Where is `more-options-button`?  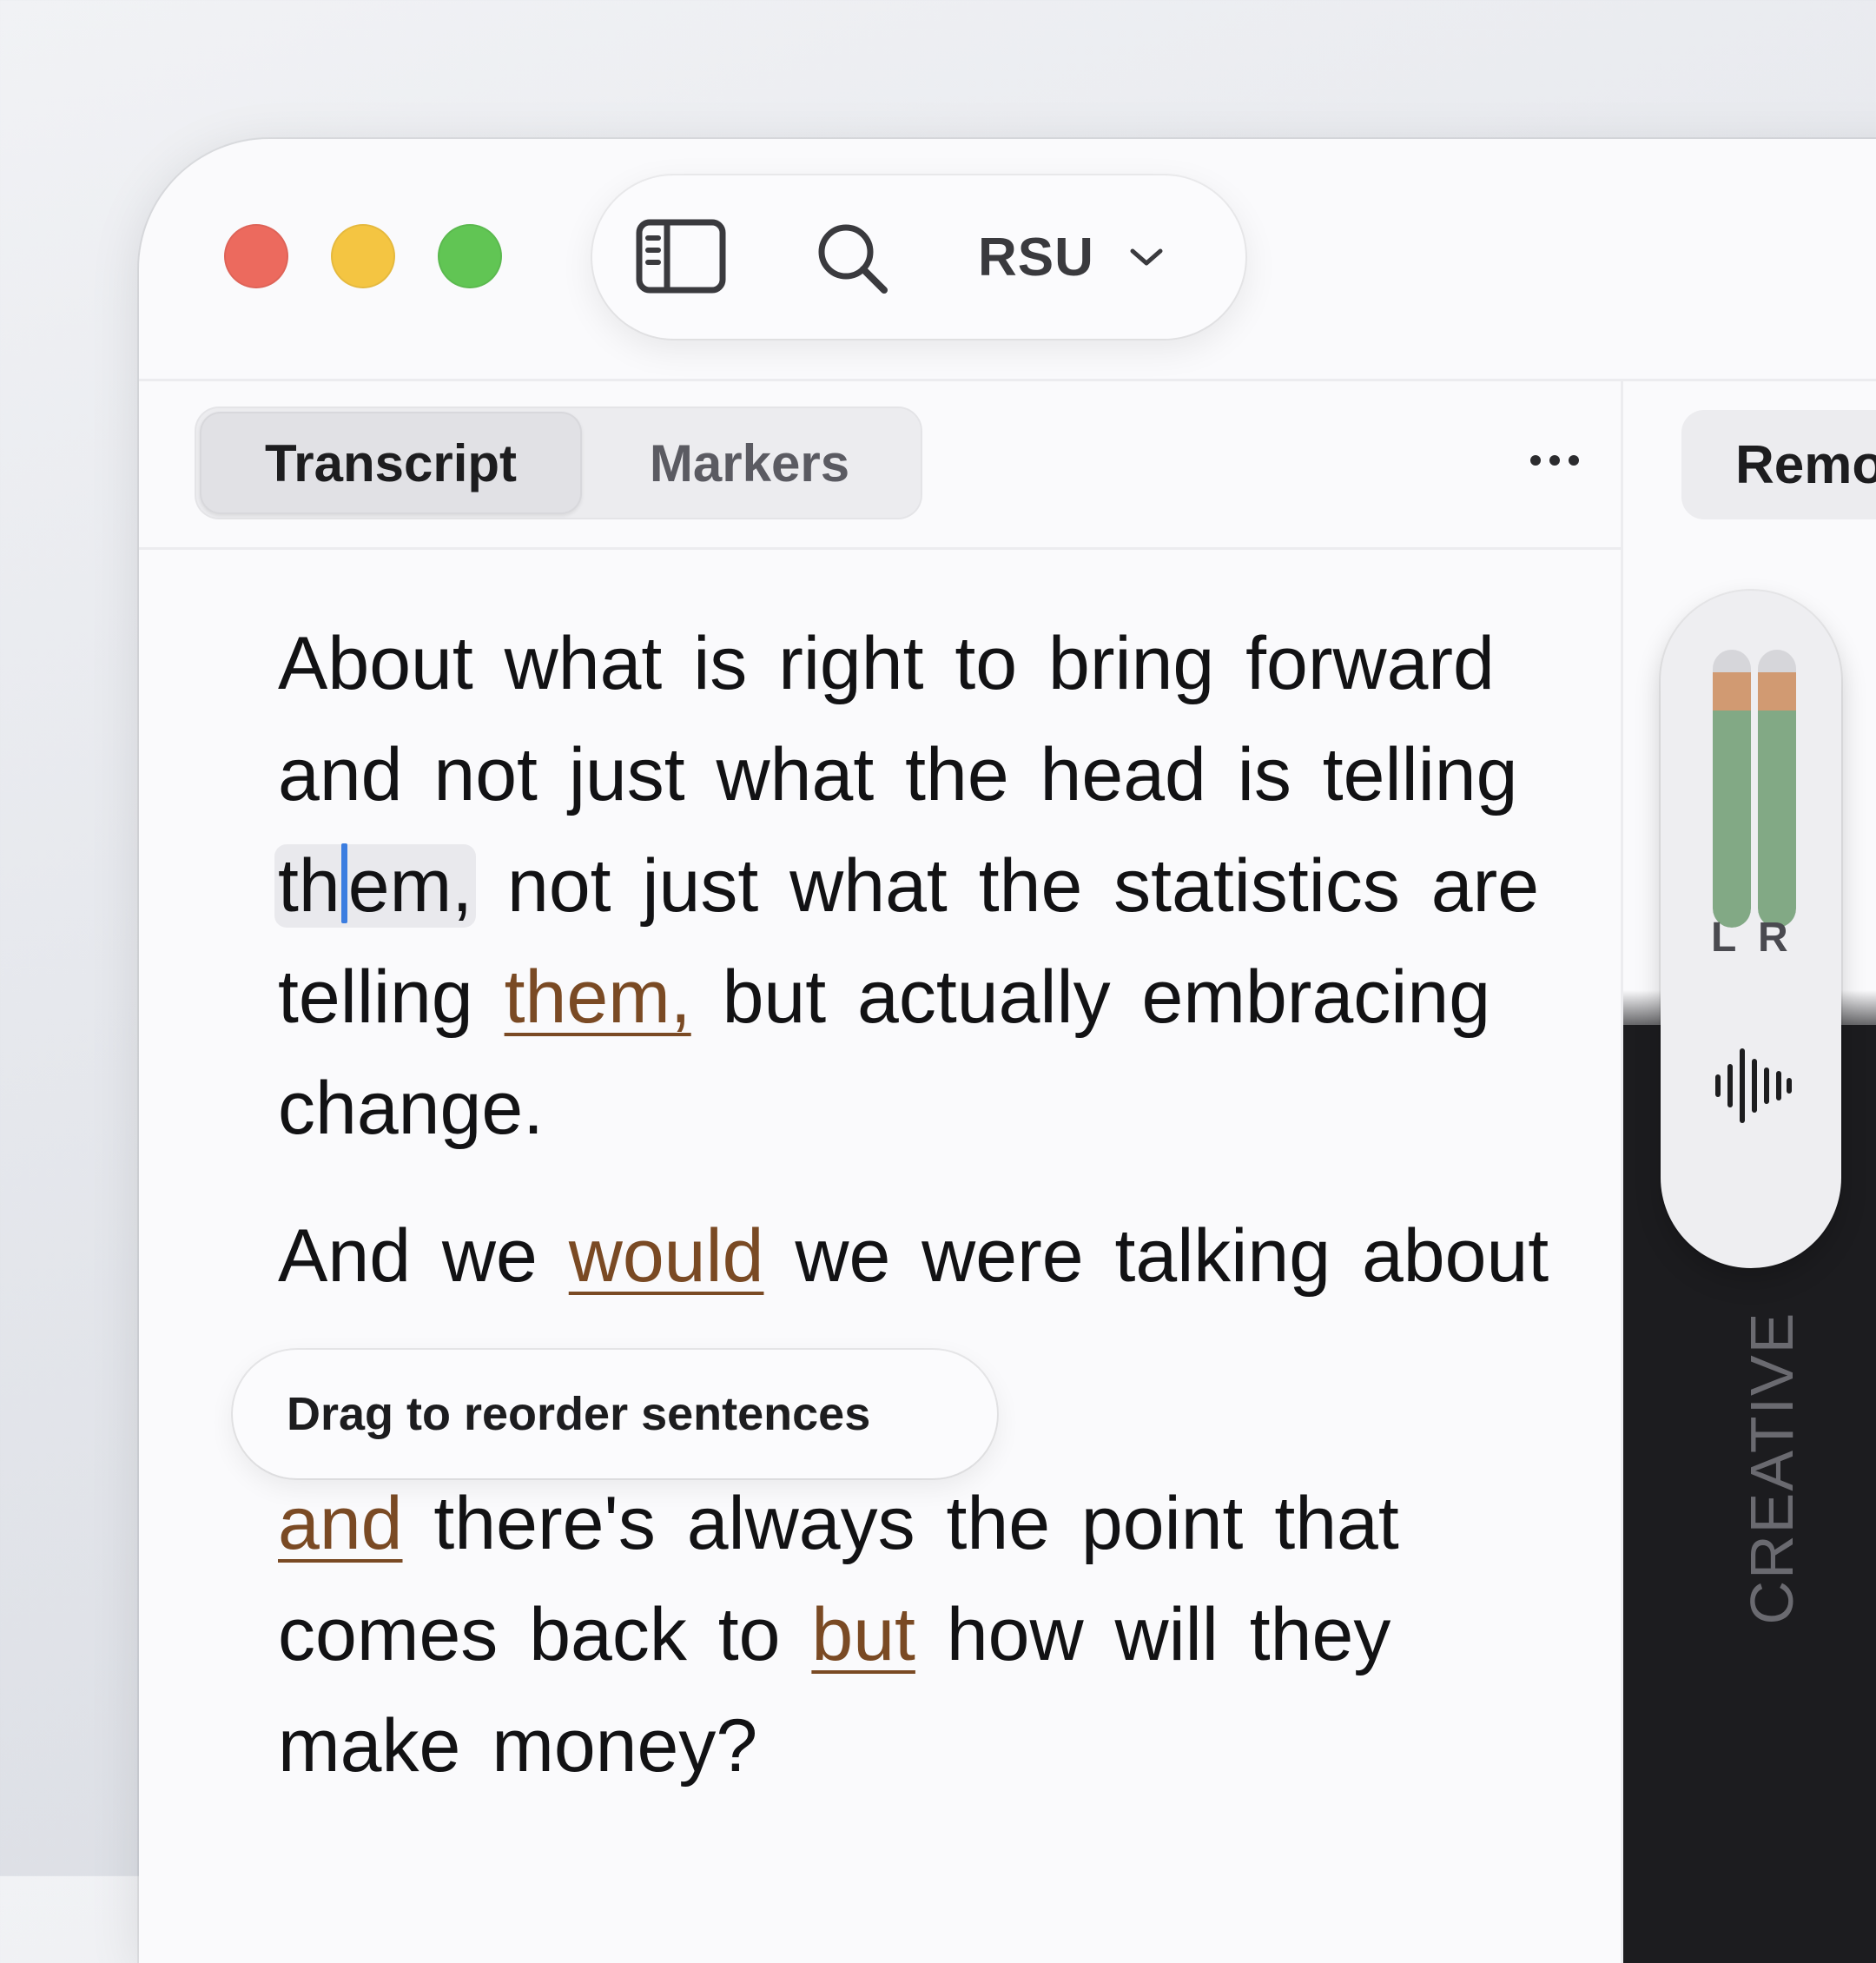
more-options-button is located at coordinates (1554, 460).